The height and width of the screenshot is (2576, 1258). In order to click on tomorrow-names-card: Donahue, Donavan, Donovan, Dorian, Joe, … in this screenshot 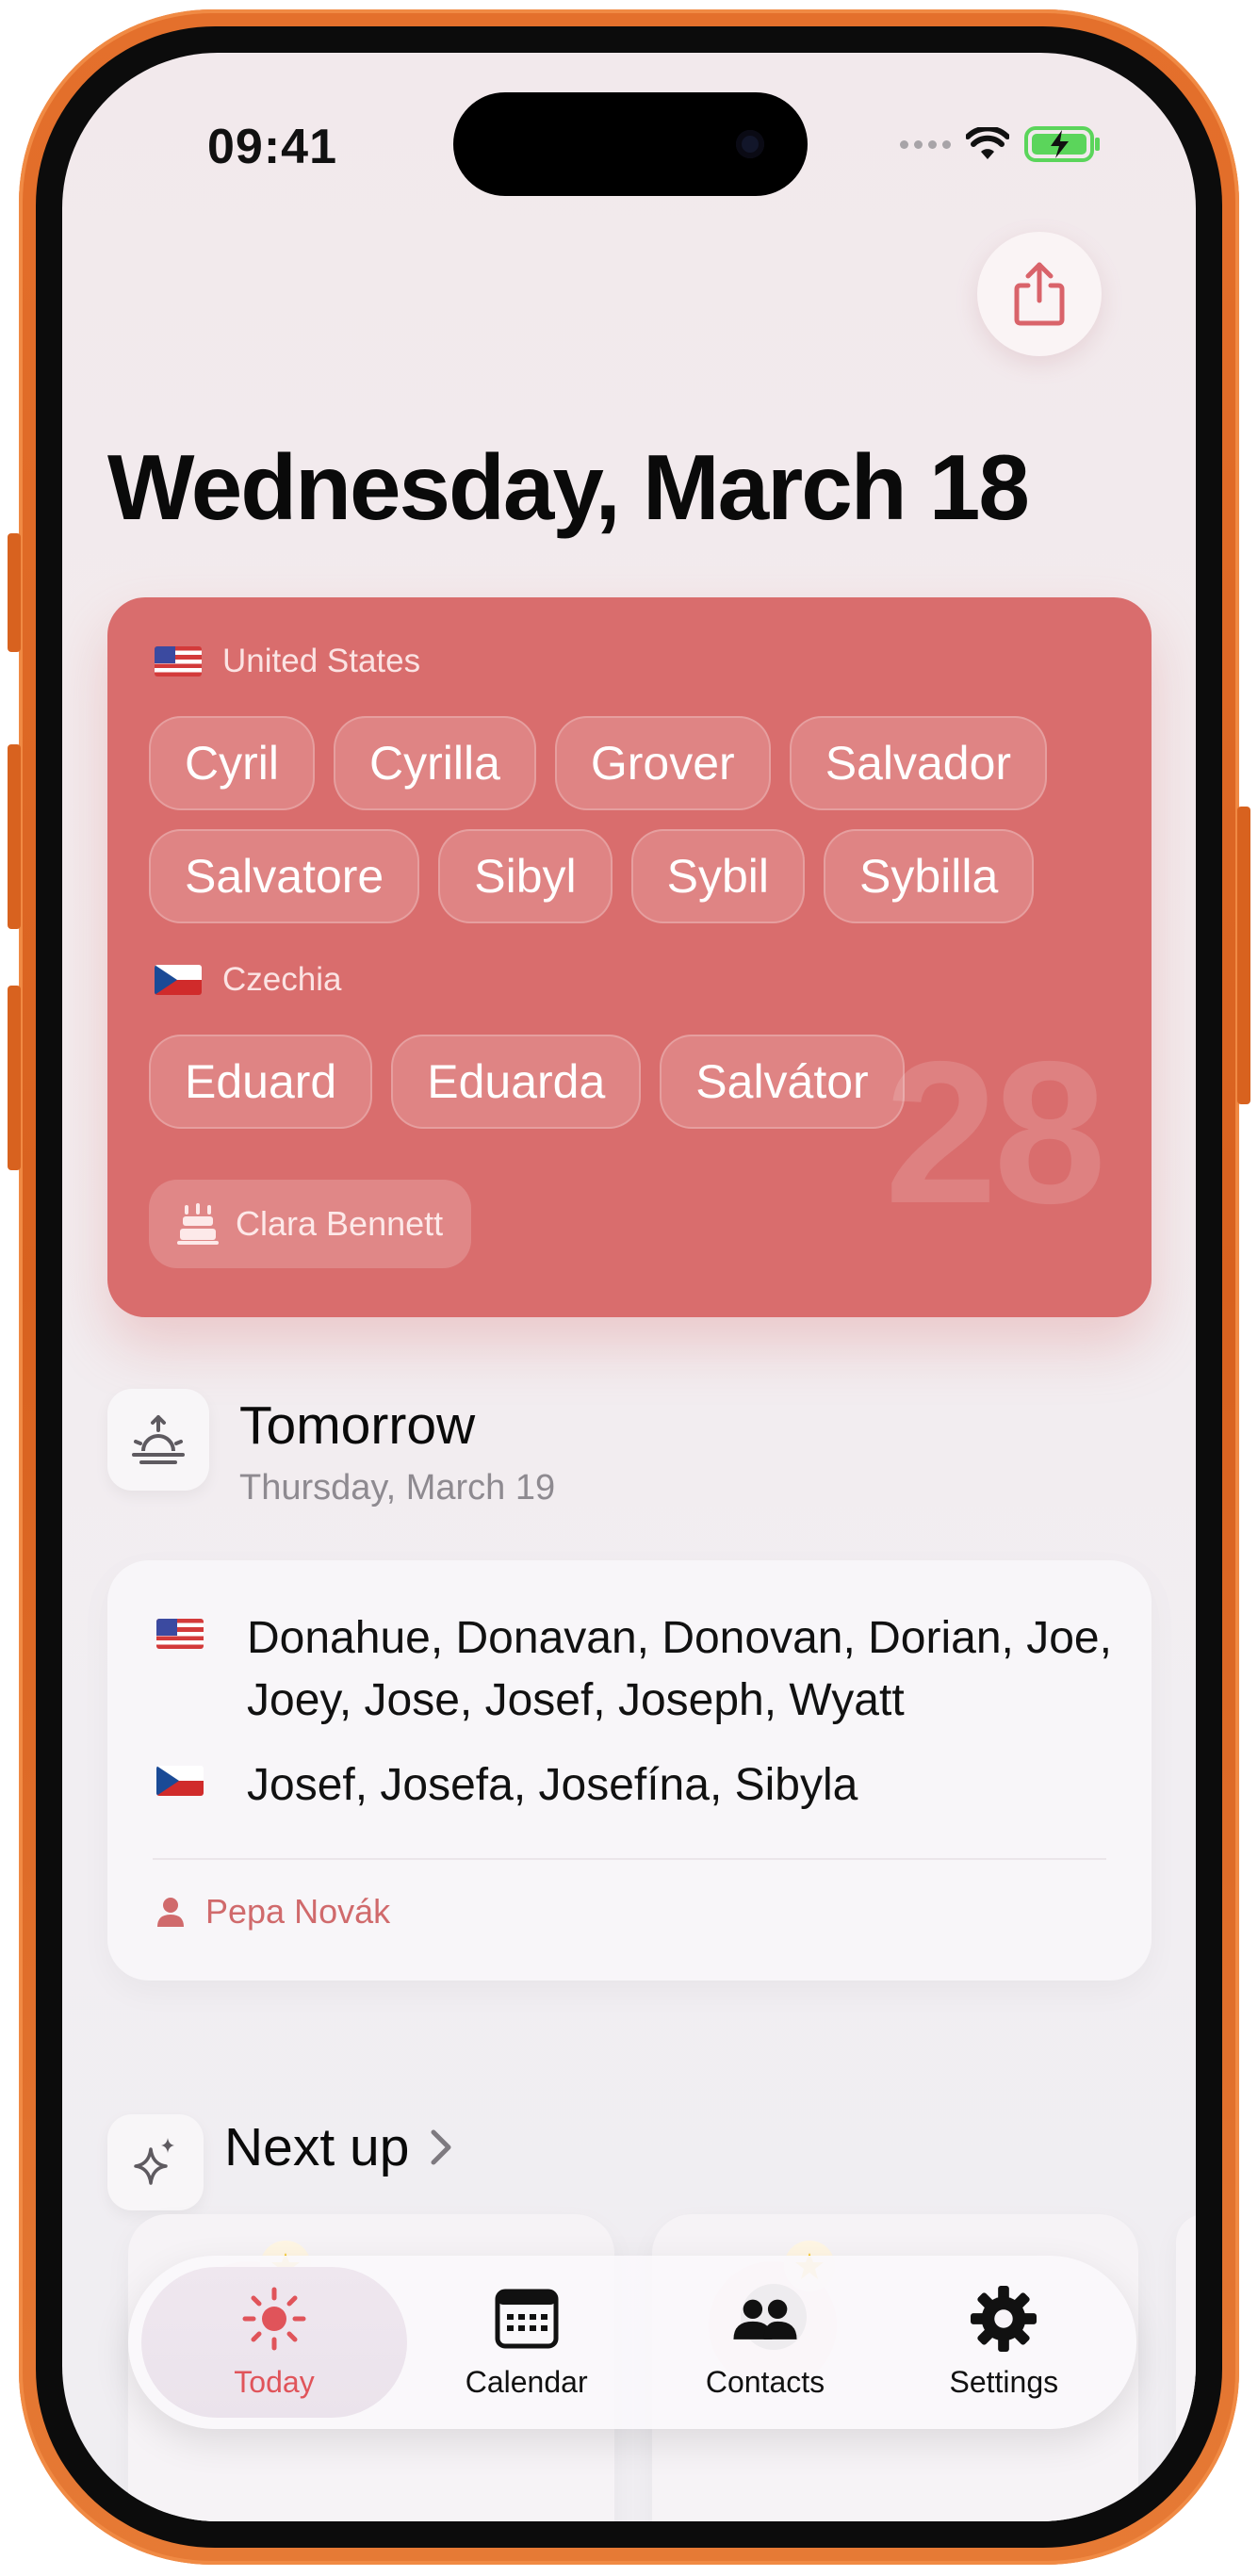, I will do `click(629, 1770)`.